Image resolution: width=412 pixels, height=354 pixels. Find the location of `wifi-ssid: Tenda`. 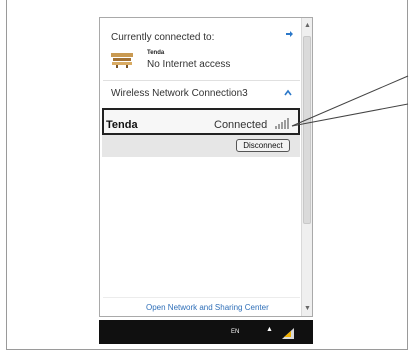

wifi-ssid: Tenda is located at coordinates (122, 125).